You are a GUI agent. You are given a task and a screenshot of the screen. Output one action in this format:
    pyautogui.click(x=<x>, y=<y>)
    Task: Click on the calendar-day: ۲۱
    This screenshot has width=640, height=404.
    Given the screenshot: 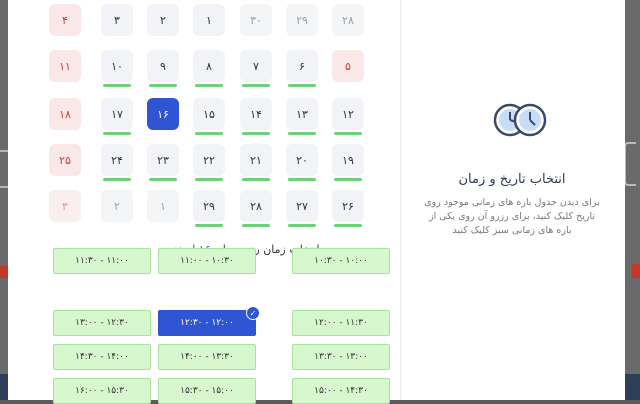 What is the action you would take?
    pyautogui.click(x=256, y=162)
    